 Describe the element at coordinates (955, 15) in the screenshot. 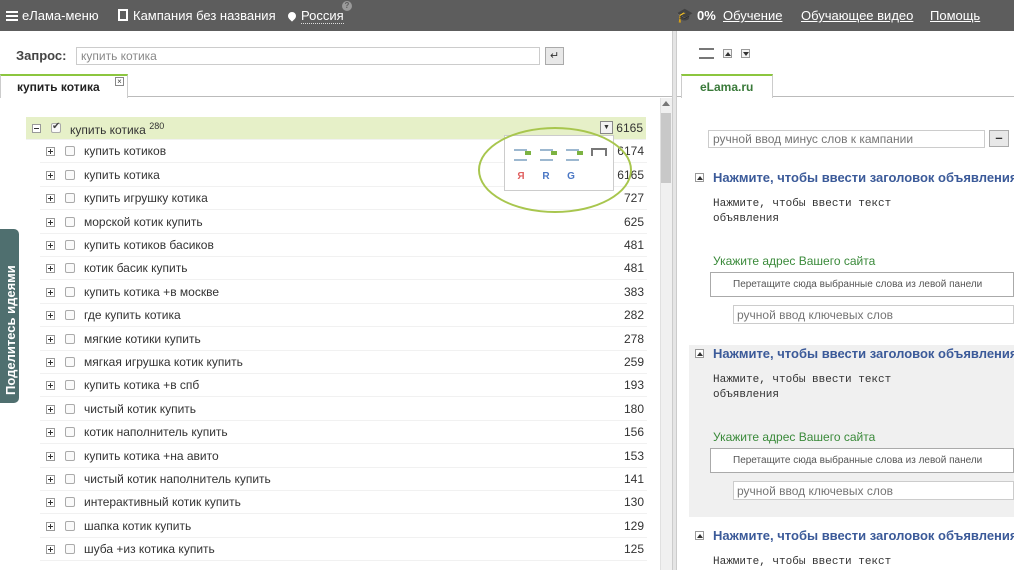

I see `help-link: Помощь` at that location.